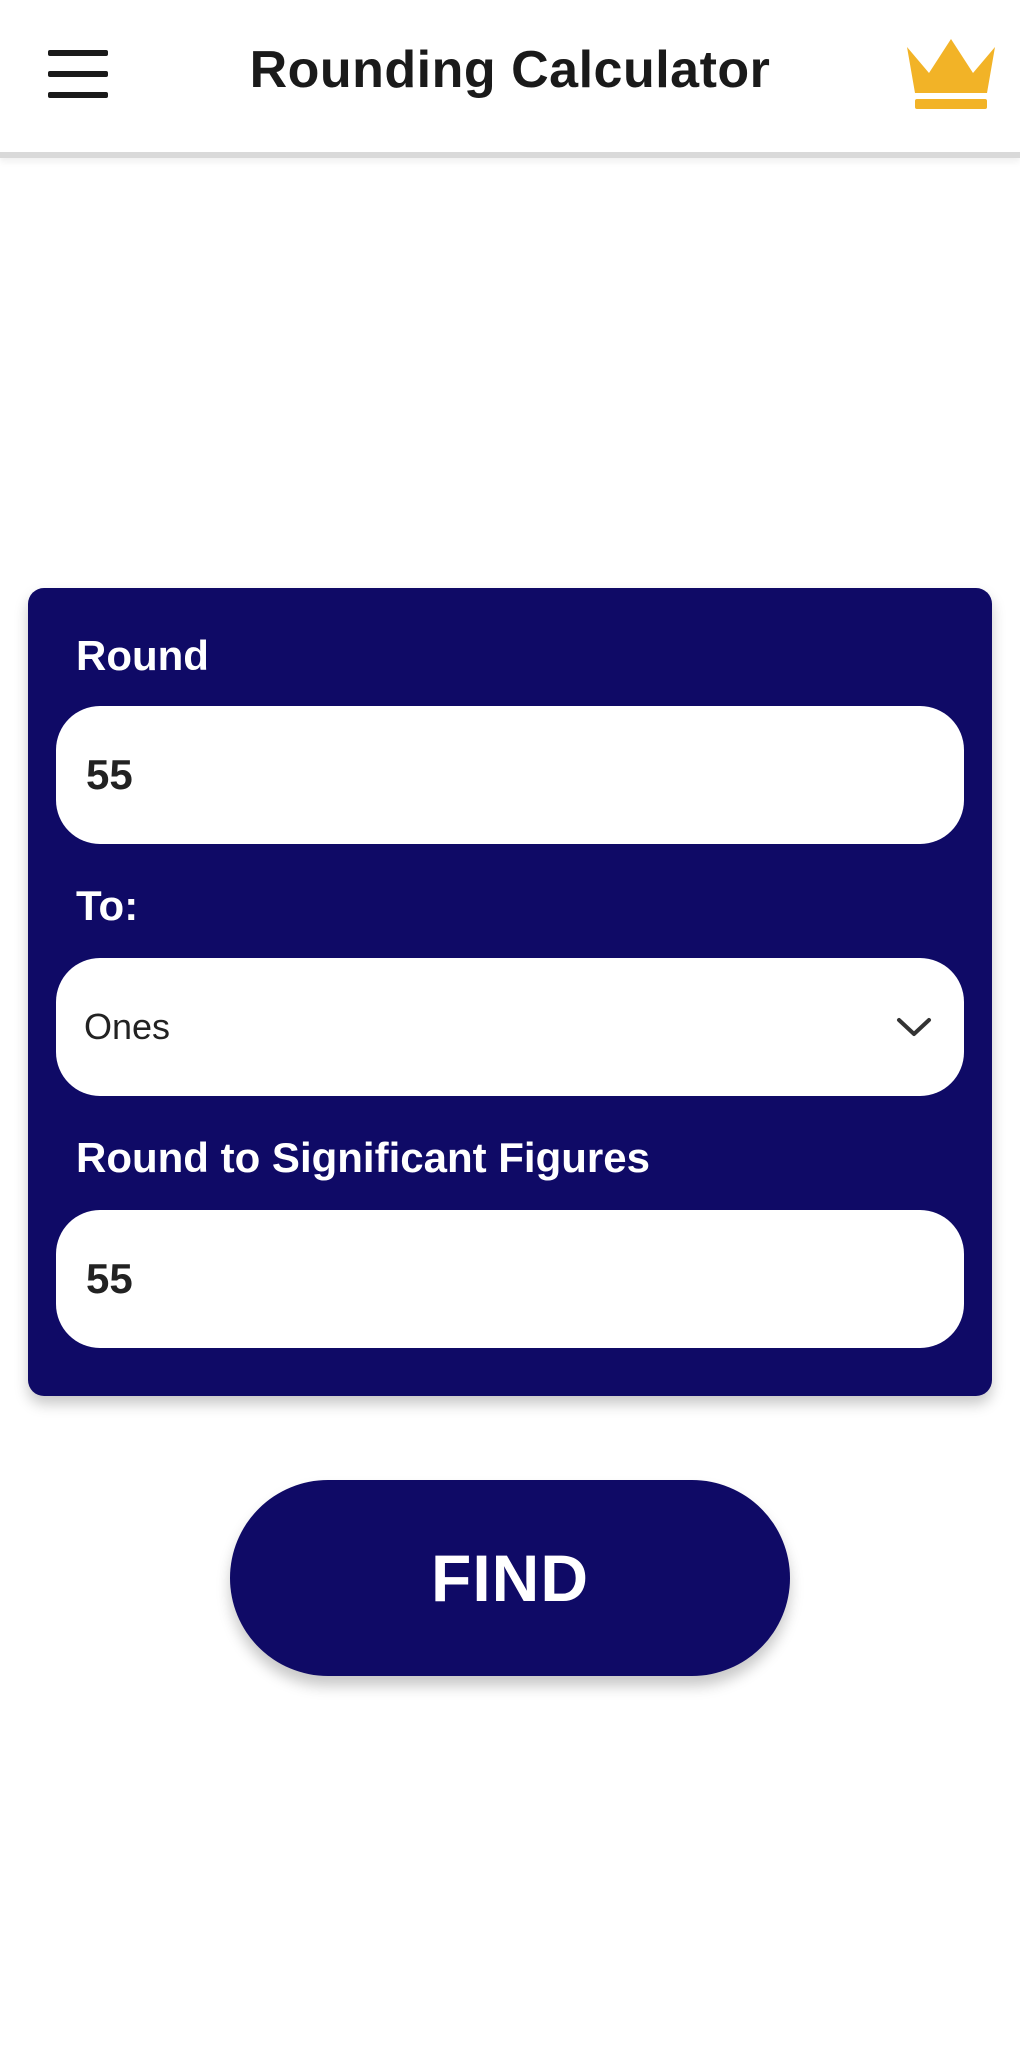 The width and height of the screenshot is (1020, 2068). Describe the element at coordinates (142, 655) in the screenshot. I see `round-label: Round` at that location.